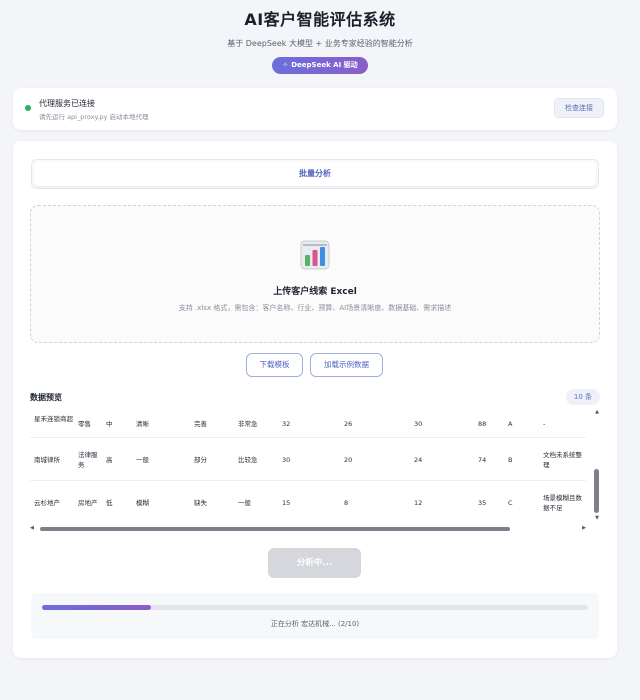  Describe the element at coordinates (315, 109) in the screenshot. I see `proxy-status-card: 代理服务已连接 请先运行 api_proxy.py 启动本地代理 检查连接` at that location.